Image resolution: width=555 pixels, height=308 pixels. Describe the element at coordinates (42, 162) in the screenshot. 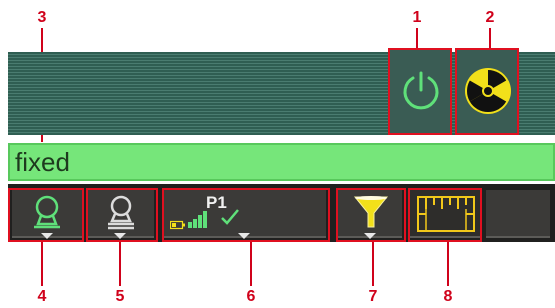

I see `status-text: fixed` at that location.